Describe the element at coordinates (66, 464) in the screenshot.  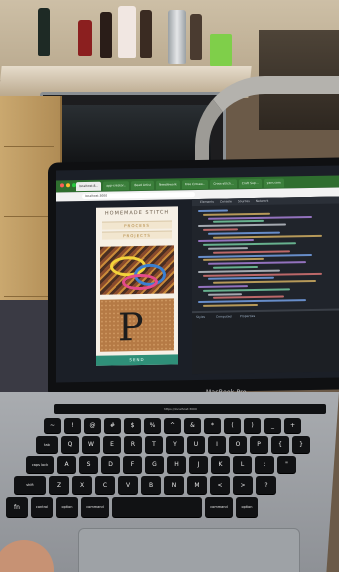
I see `keyboard-key: A` at that location.